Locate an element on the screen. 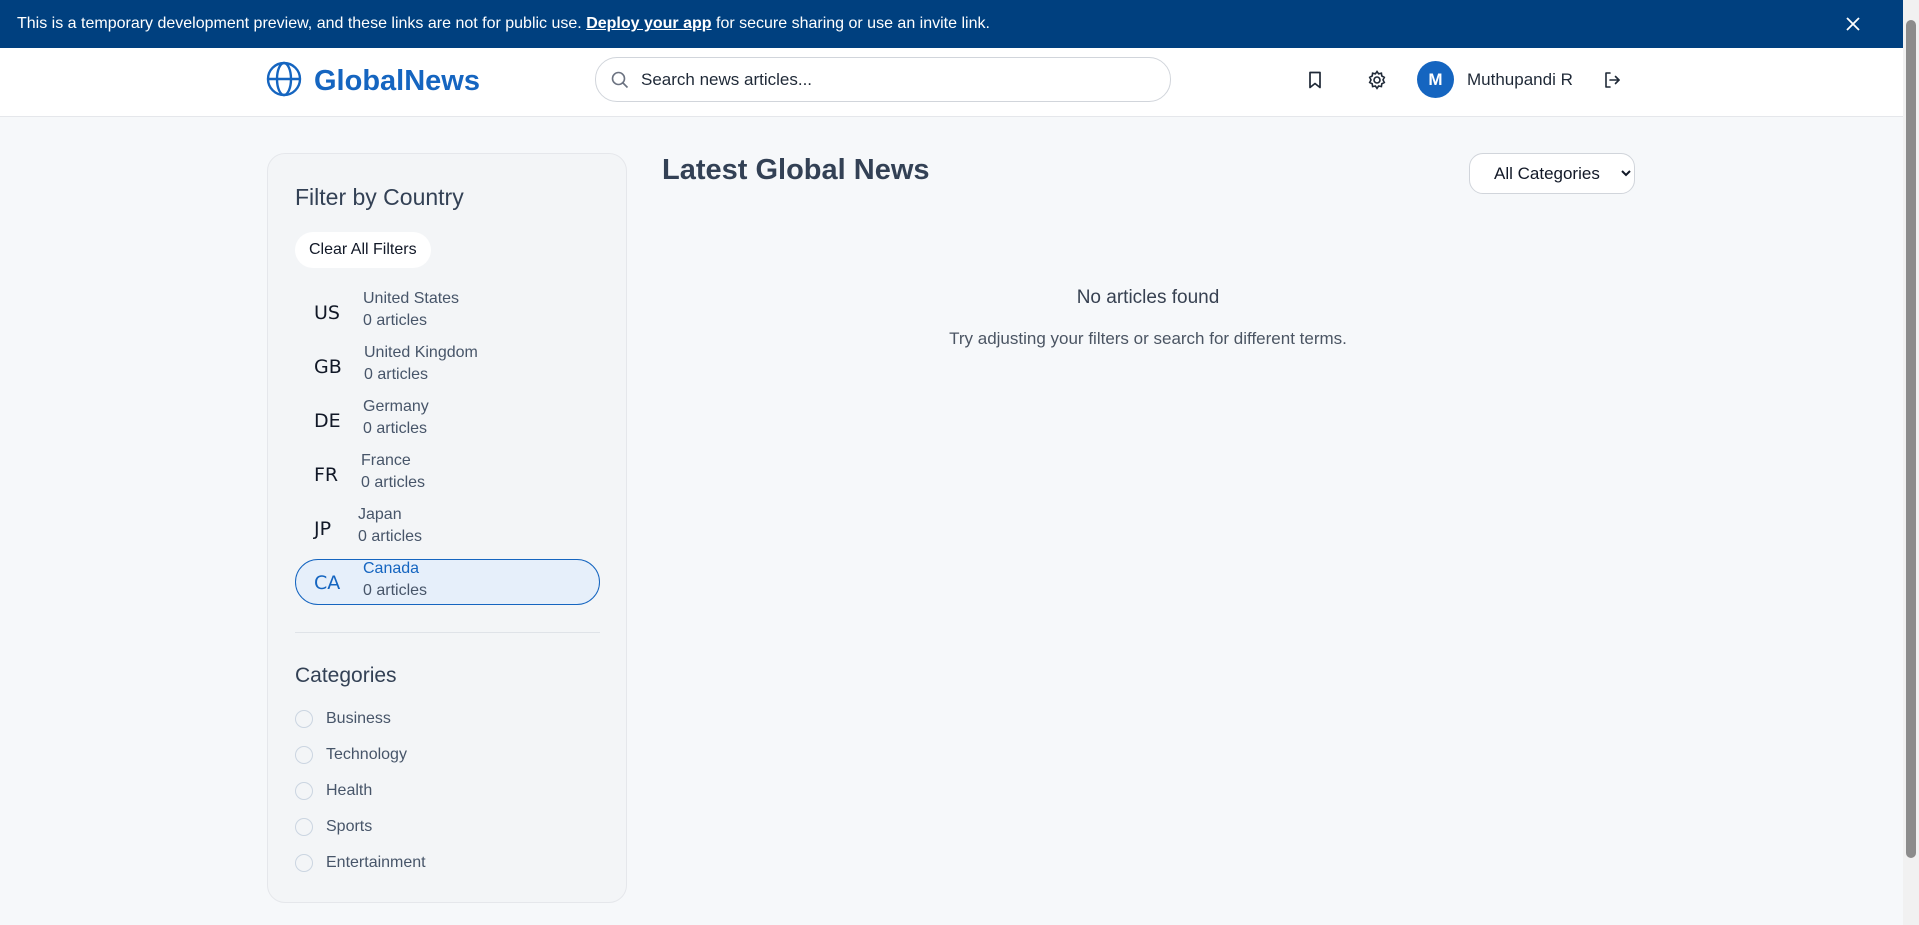  category-label: Entertainment is located at coordinates (376, 862).